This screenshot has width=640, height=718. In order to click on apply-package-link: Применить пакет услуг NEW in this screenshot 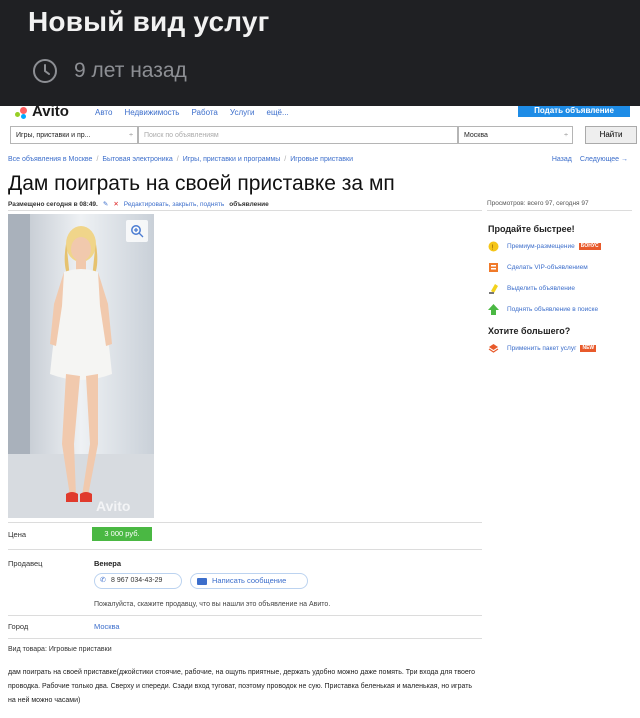, I will do `click(563, 348)`.